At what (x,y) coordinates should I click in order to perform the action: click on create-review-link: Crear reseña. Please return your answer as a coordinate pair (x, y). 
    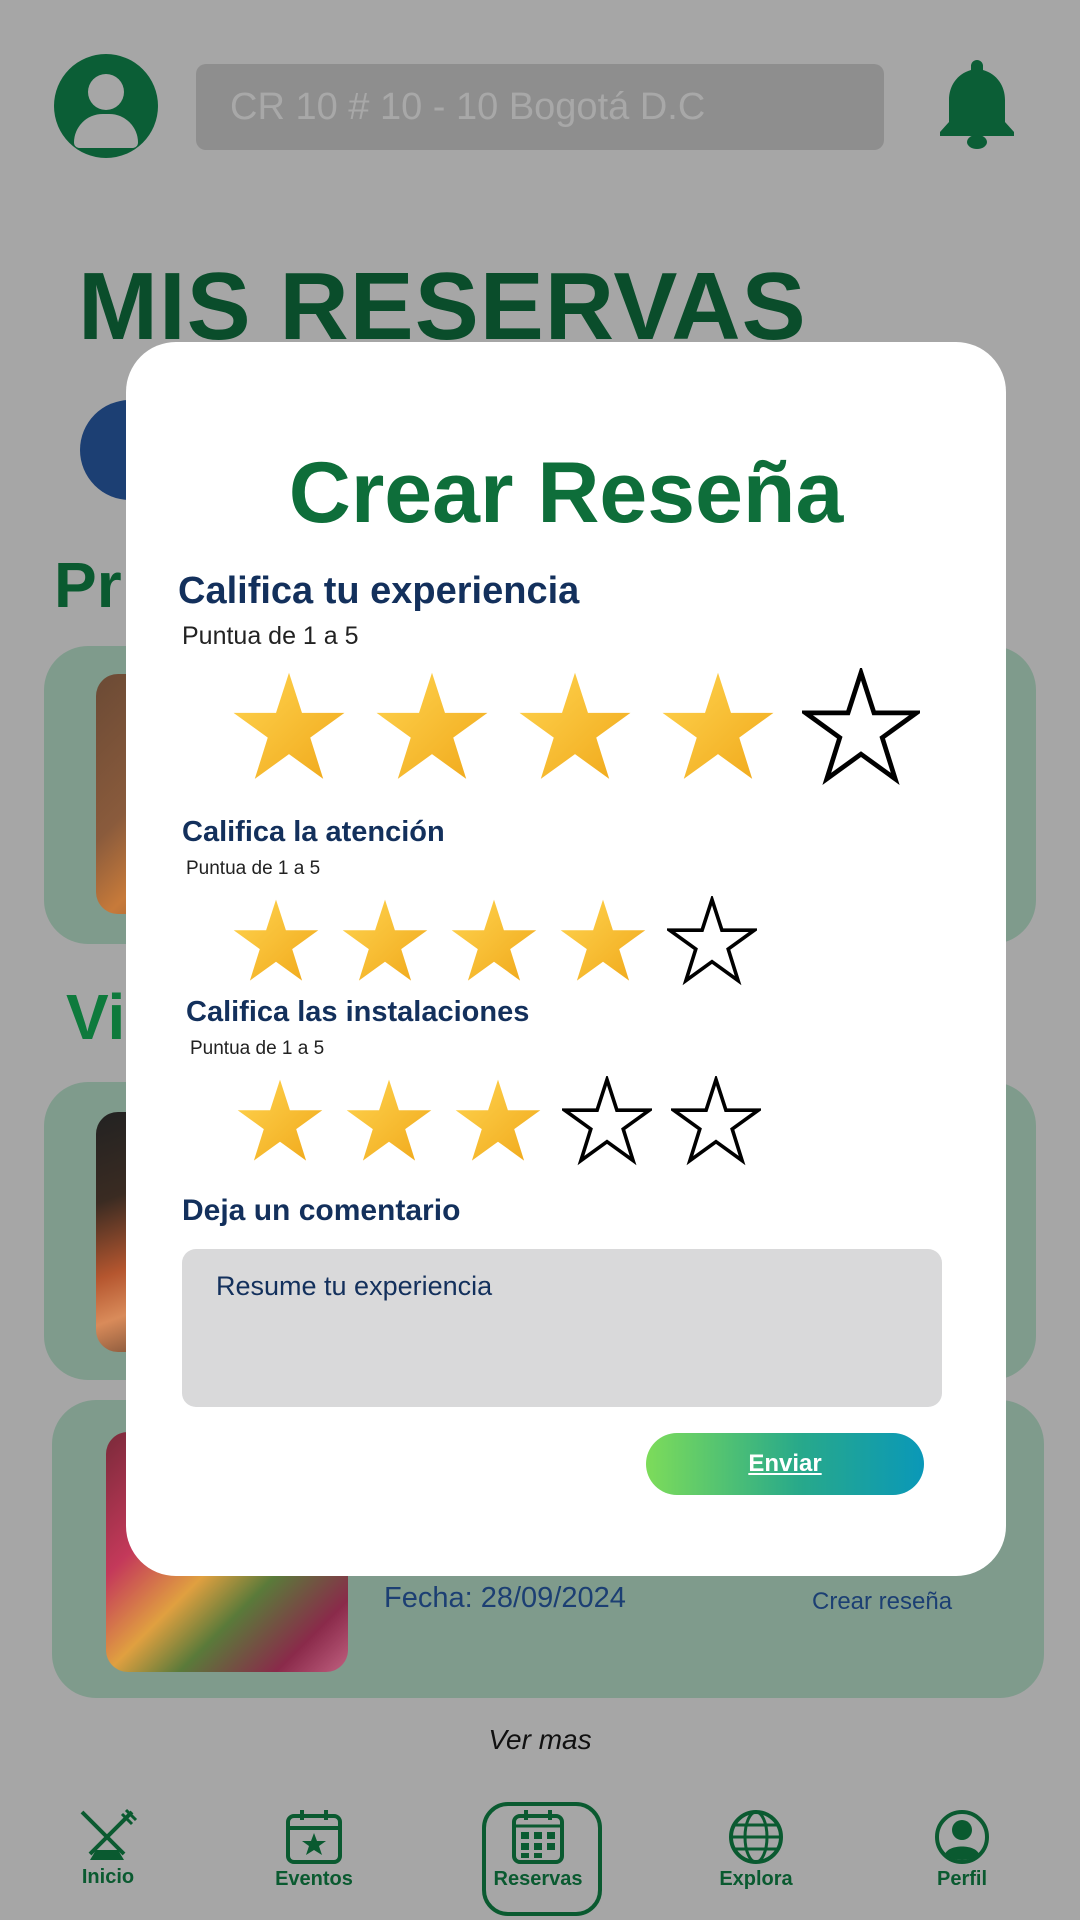
    Looking at the image, I should click on (882, 1602).